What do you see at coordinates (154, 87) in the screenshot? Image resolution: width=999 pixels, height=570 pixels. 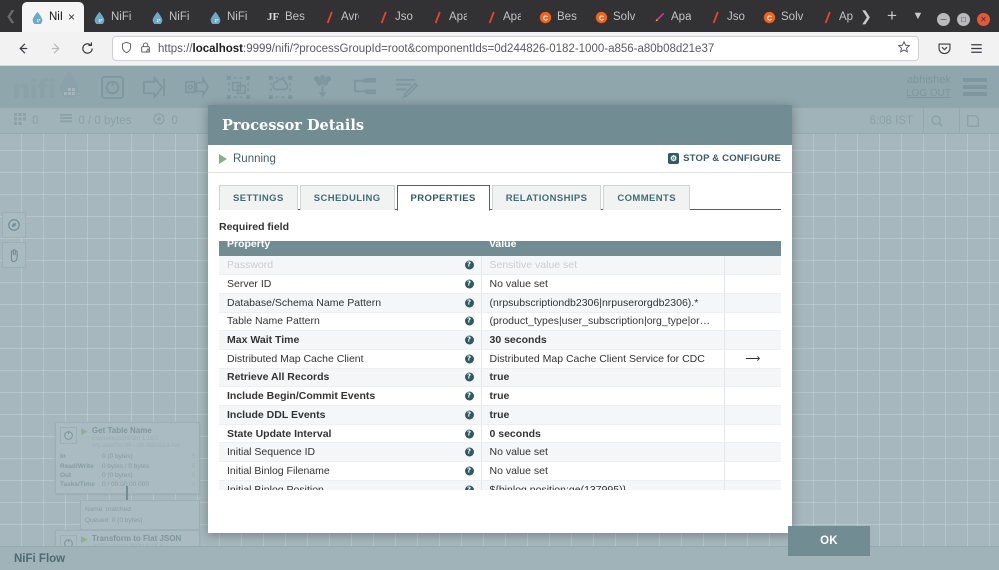 I see `input-port-icon` at bounding box center [154, 87].